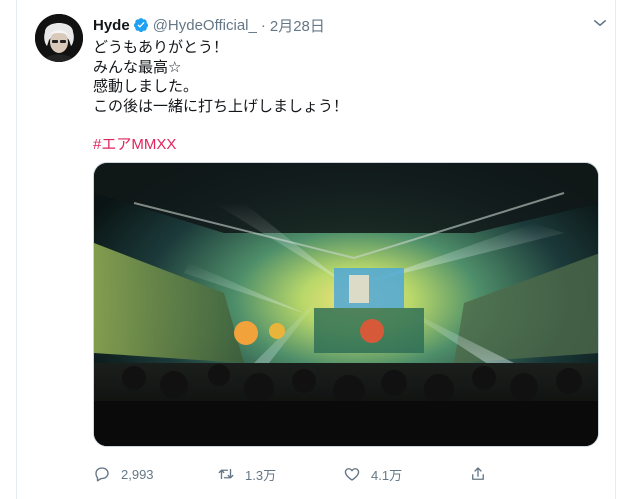  What do you see at coordinates (137, 67) in the screenshot?
I see `tweet-line: みんな最高☆` at bounding box center [137, 67].